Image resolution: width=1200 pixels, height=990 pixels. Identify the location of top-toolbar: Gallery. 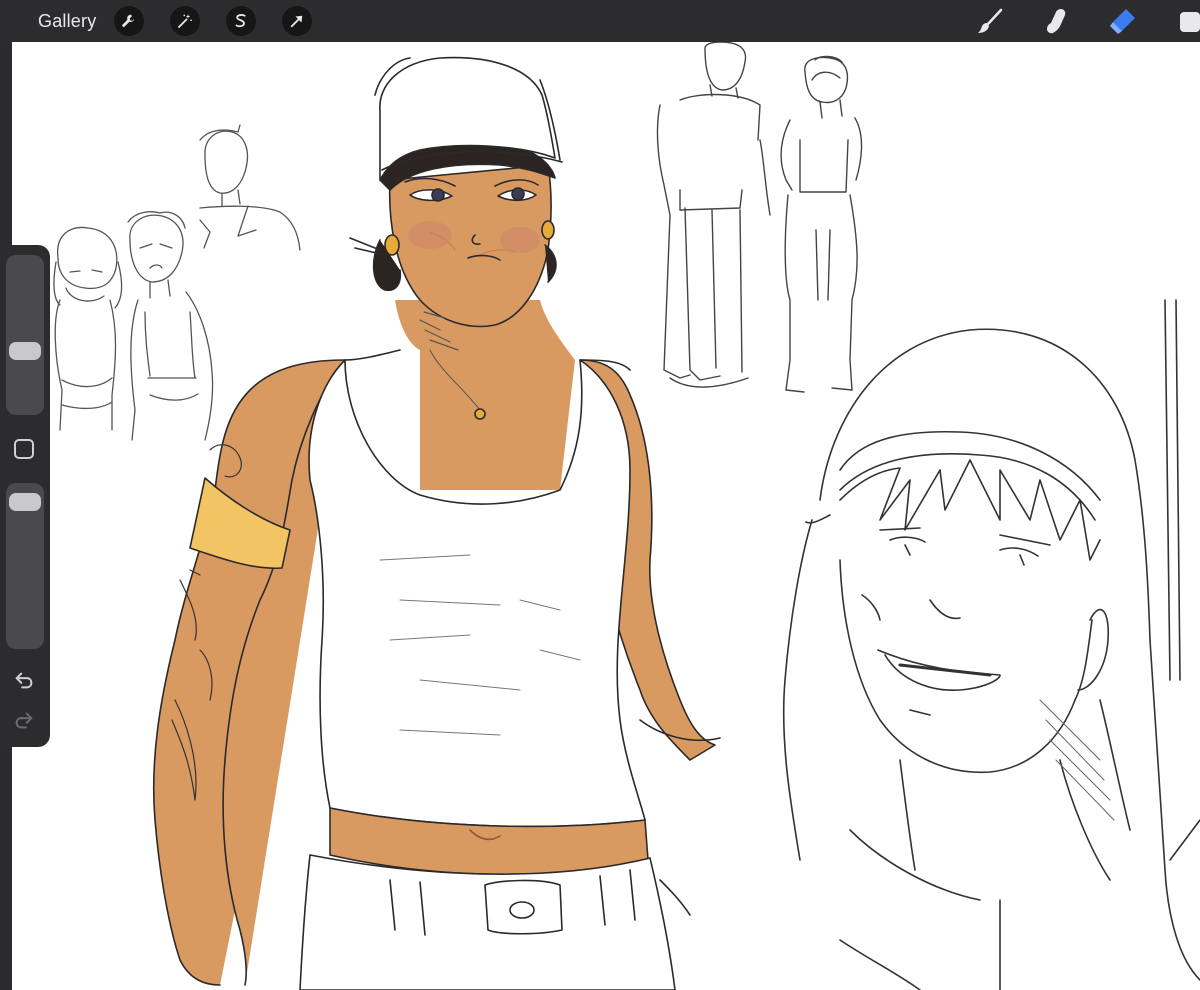
(600, 21).